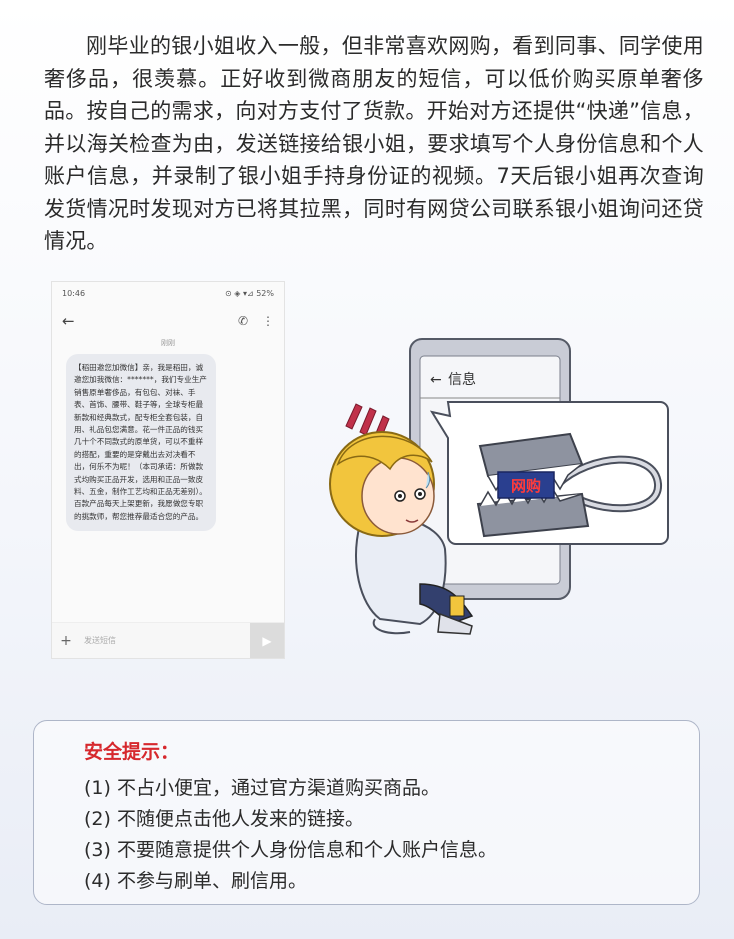  I want to click on safety-tip-1: (1) 不占小便宜，通过官方渠道购买商品。, so click(262, 788).